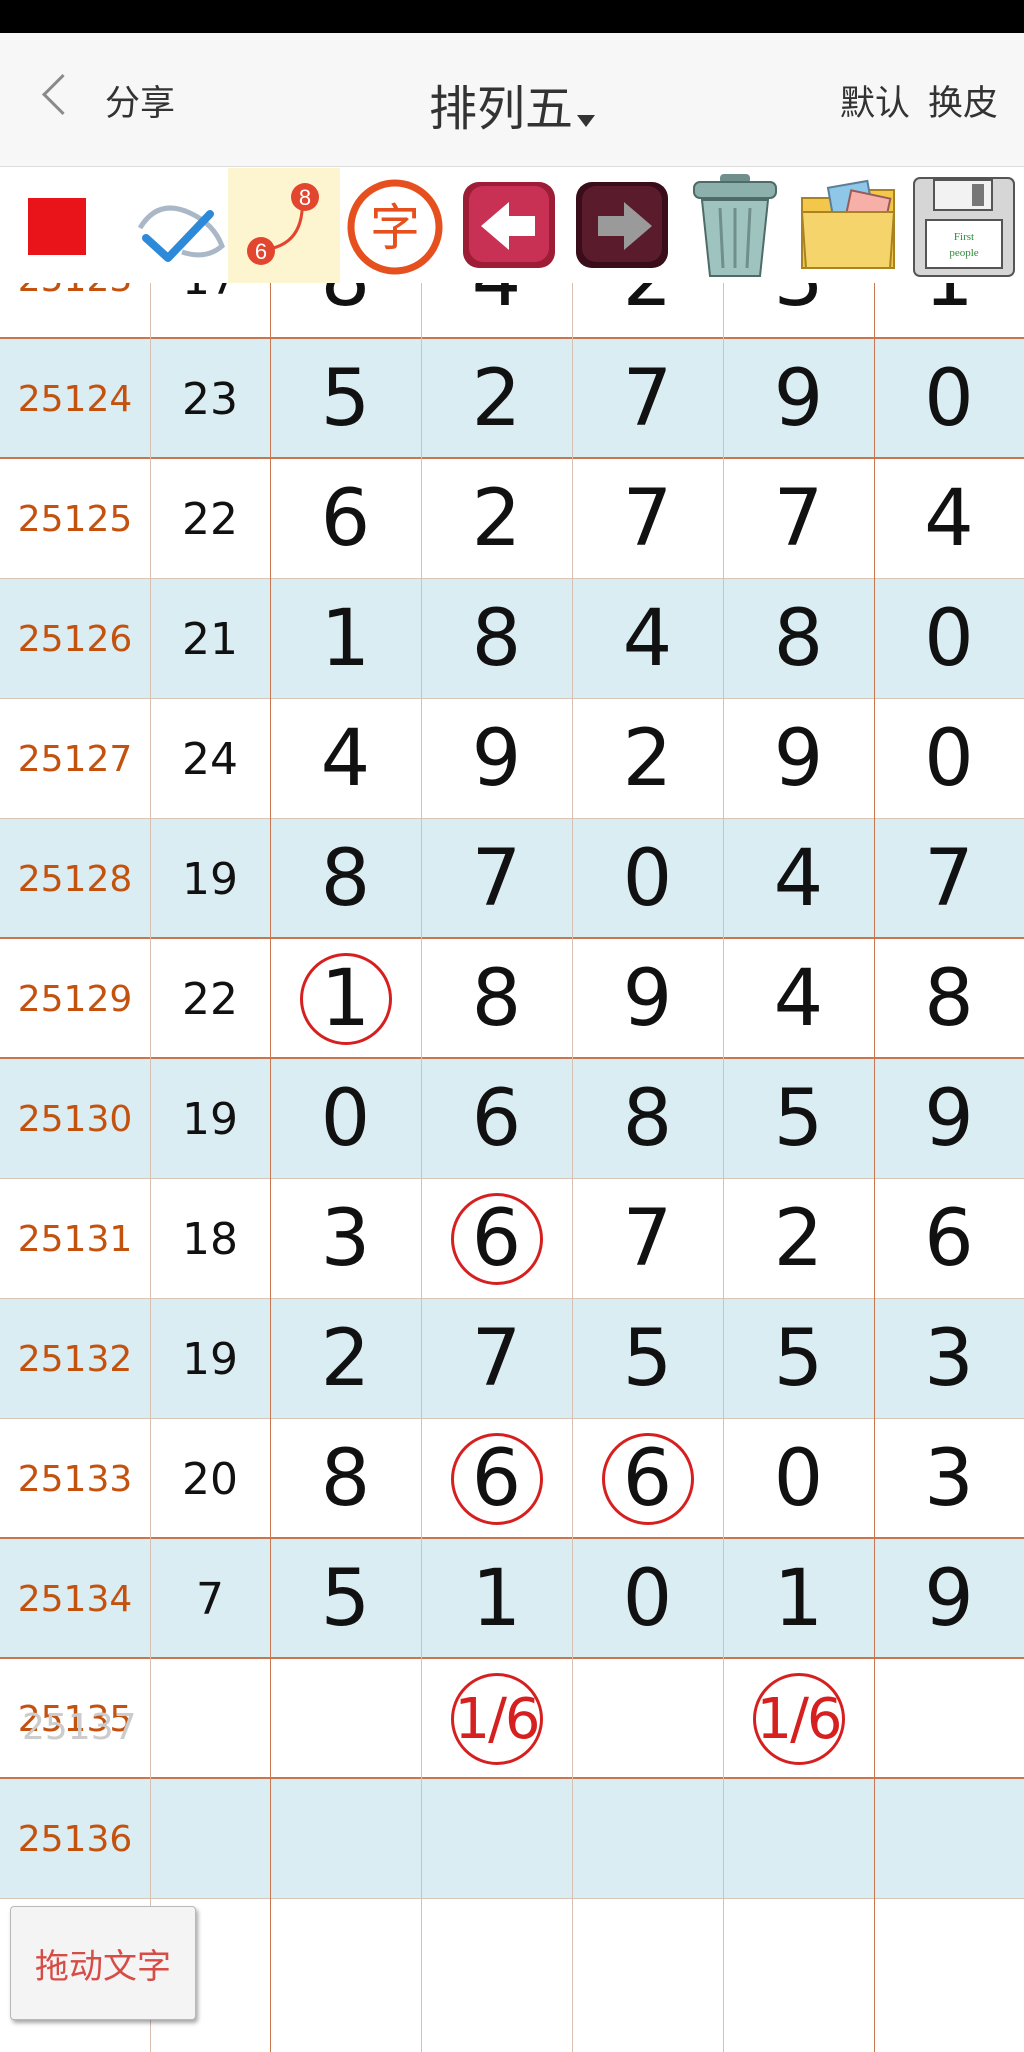 The height and width of the screenshot is (2052, 1024). I want to click on table-row: 25136, so click(512, 1839).